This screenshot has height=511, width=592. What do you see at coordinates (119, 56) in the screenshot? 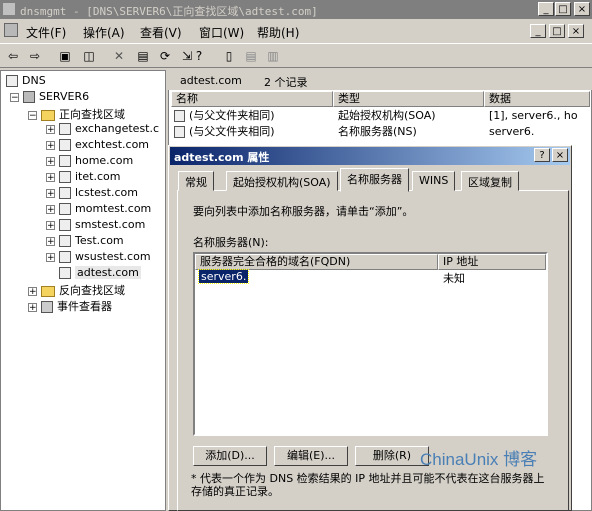
I see `delete-icon: ✕` at bounding box center [119, 56].